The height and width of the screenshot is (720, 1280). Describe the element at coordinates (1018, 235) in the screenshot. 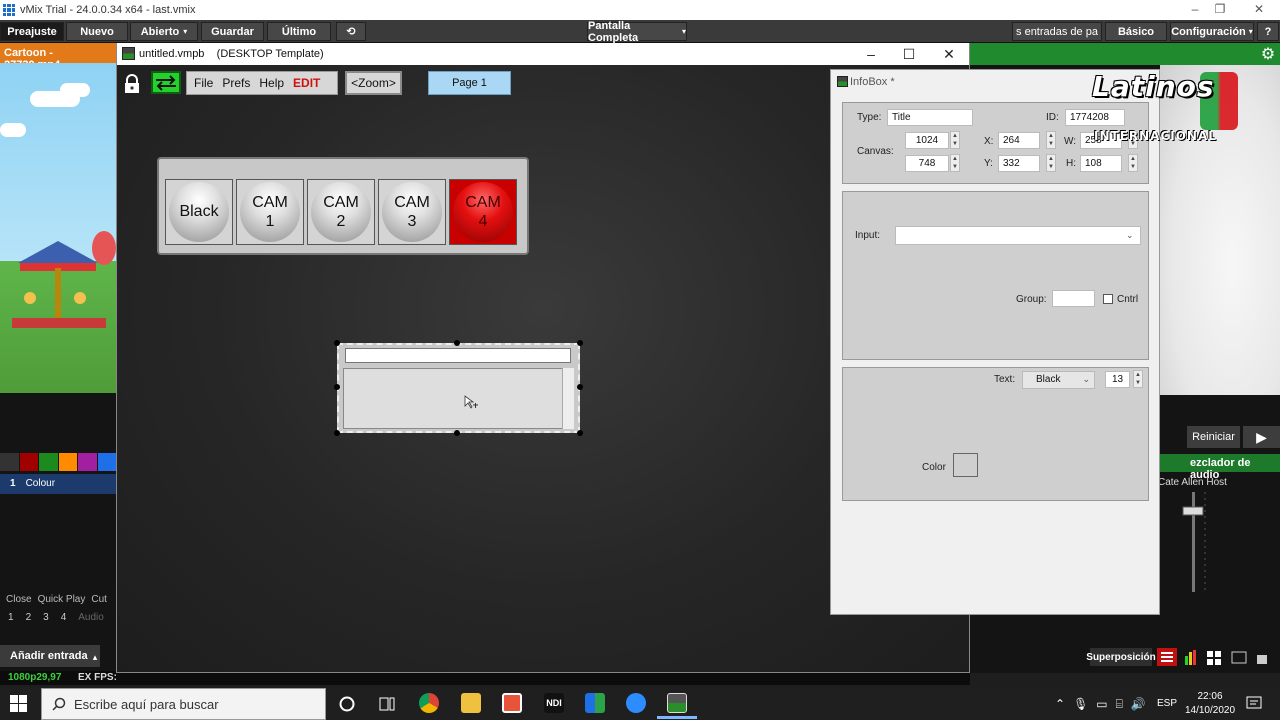

I see `input-select` at that location.